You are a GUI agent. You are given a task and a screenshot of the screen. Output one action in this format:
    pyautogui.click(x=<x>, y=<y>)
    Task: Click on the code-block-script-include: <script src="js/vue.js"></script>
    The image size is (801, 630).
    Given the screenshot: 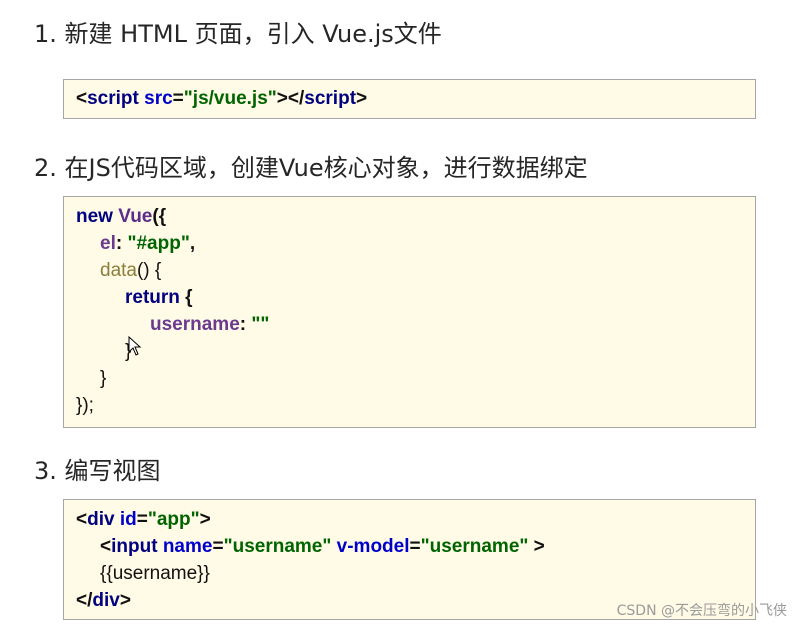 What is the action you would take?
    pyautogui.click(x=409, y=99)
    